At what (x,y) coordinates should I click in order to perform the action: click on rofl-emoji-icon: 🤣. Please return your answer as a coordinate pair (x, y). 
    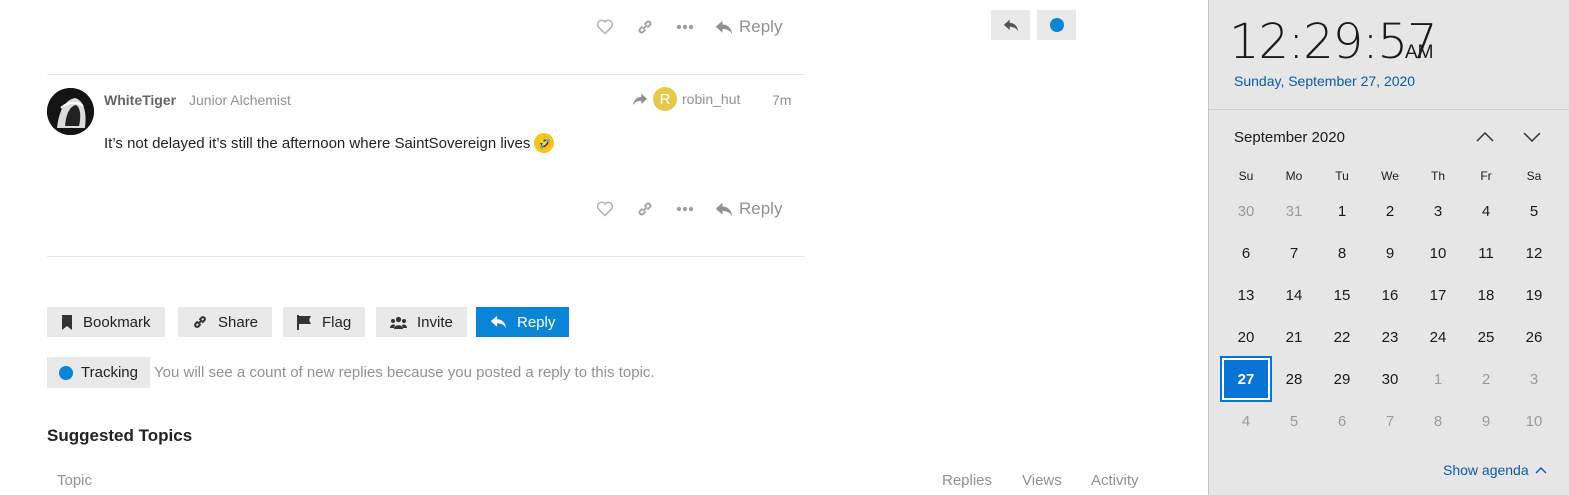
    Looking at the image, I should click on (544, 143).